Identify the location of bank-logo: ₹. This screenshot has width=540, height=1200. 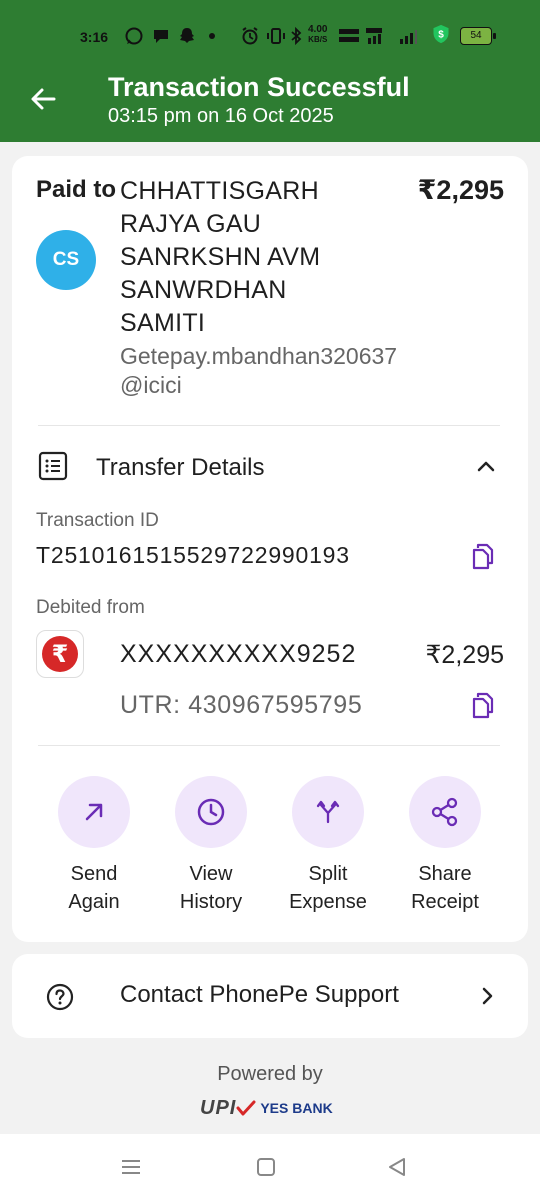
(60, 654).